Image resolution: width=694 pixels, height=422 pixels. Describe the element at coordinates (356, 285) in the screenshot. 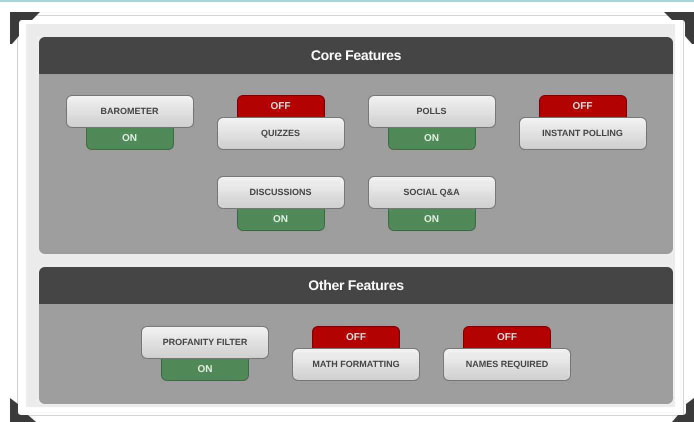

I see `section-title: Other Features` at that location.